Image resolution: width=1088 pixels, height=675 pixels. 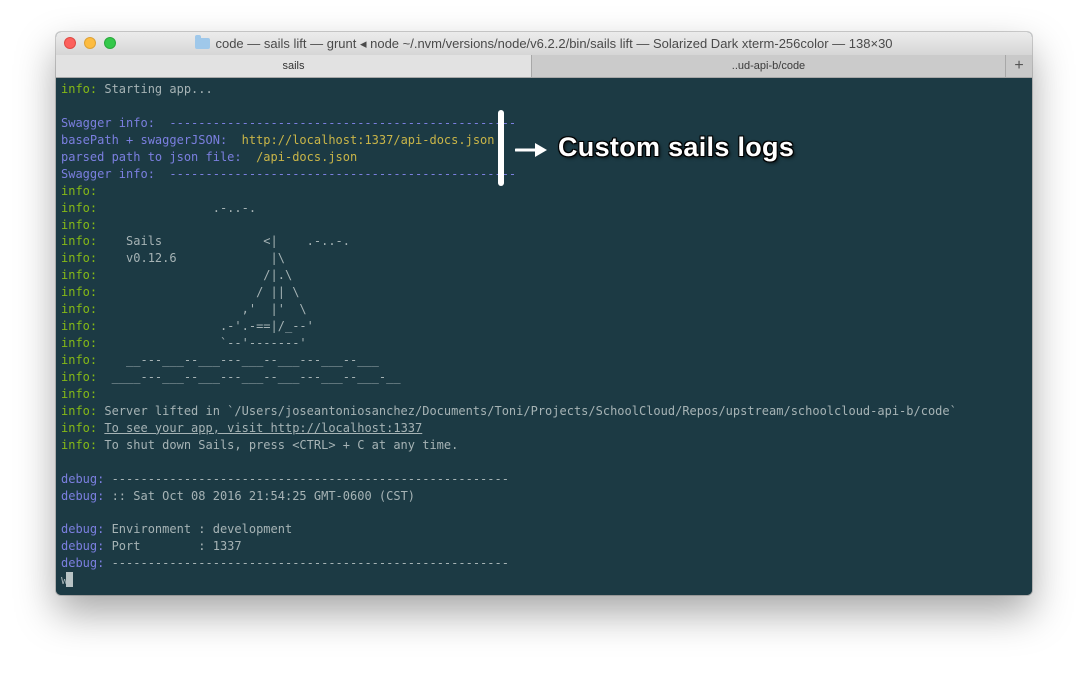 I want to click on tab-label: ..ud-api-b/code, so click(x=768, y=66).